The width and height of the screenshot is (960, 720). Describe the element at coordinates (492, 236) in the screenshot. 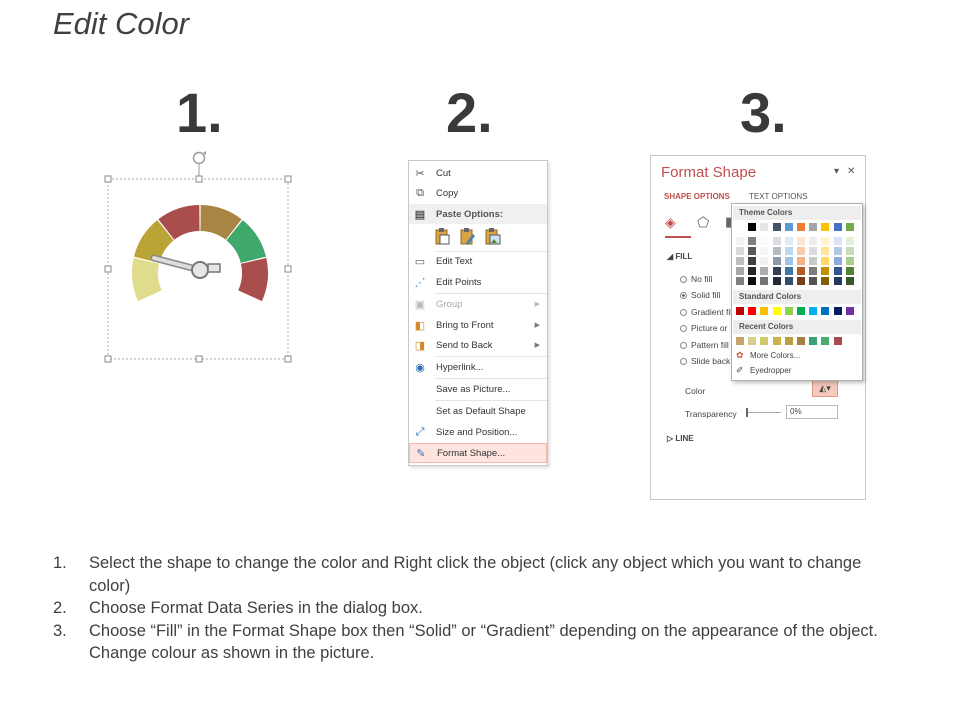

I see `paste-picture-icon` at that location.